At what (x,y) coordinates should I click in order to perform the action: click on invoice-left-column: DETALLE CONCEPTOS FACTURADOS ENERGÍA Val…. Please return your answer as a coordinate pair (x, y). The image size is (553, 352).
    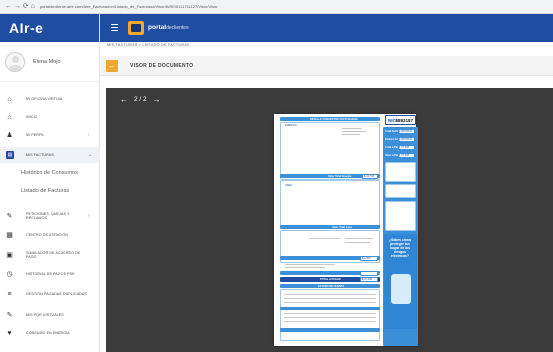
    Looking at the image, I should click on (330, 230).